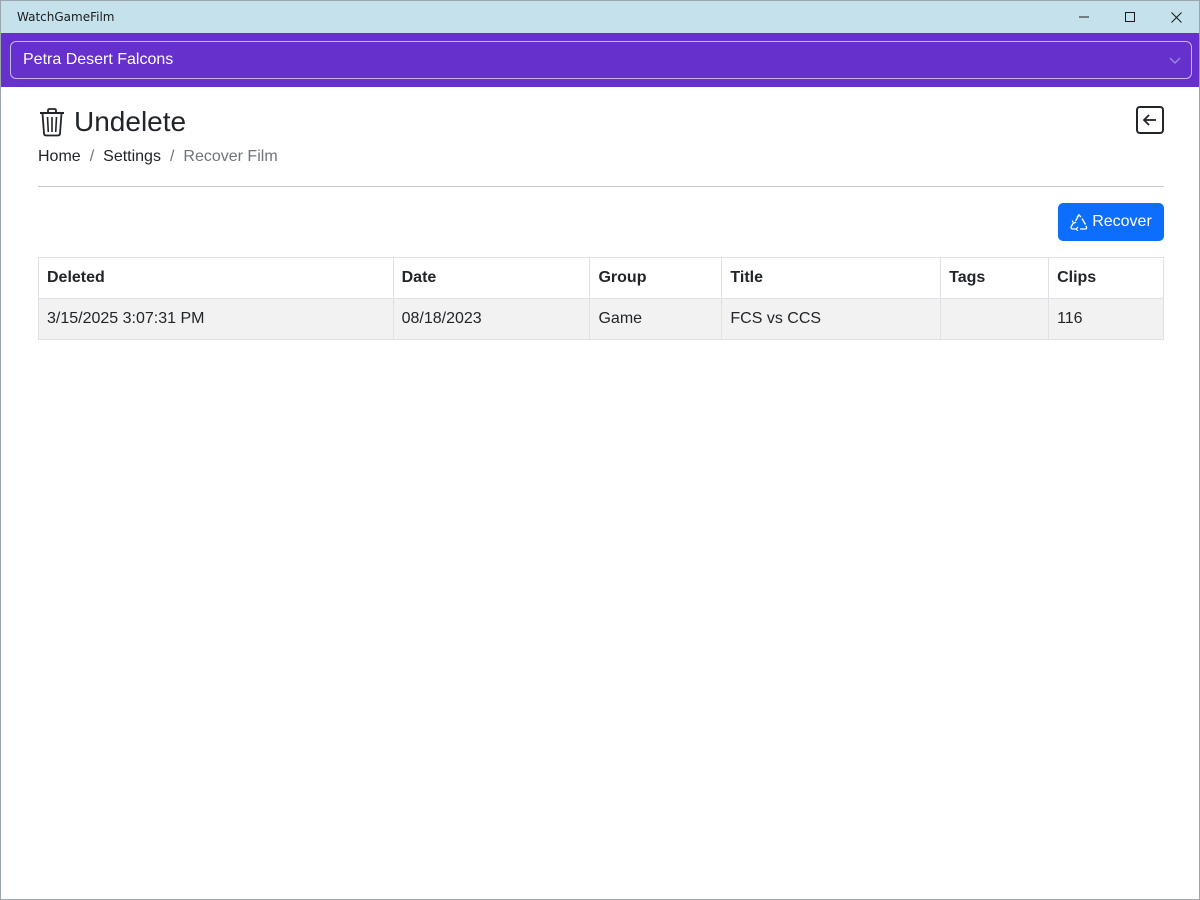 This screenshot has height=900, width=1200. What do you see at coordinates (1175, 61) in the screenshot?
I see `chevron-down-icon` at bounding box center [1175, 61].